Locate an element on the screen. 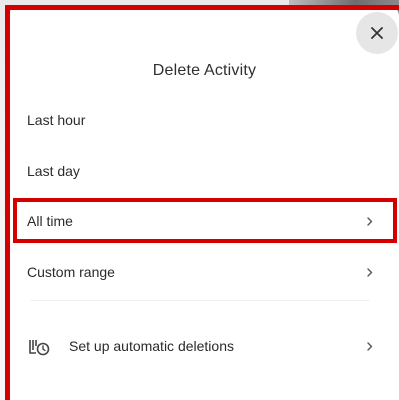 The width and height of the screenshot is (399, 400). dialog-title: Delete Activity is located at coordinates (204, 70).